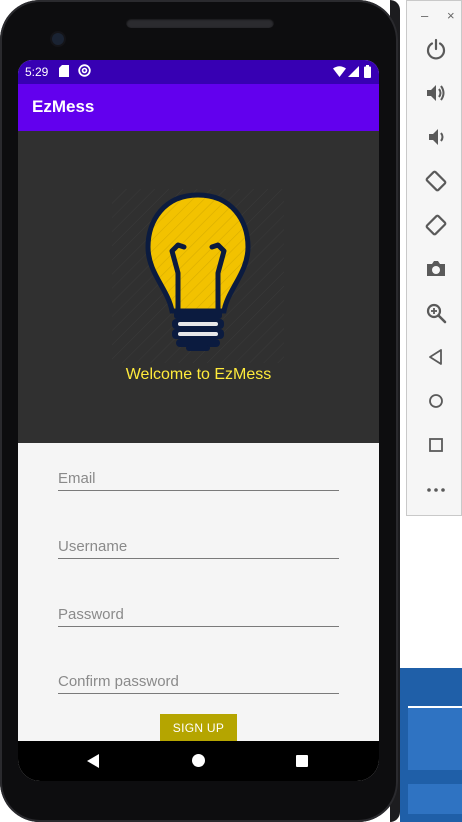  What do you see at coordinates (198, 374) in the screenshot?
I see `welcome-text: Welcome to EzMess` at bounding box center [198, 374].